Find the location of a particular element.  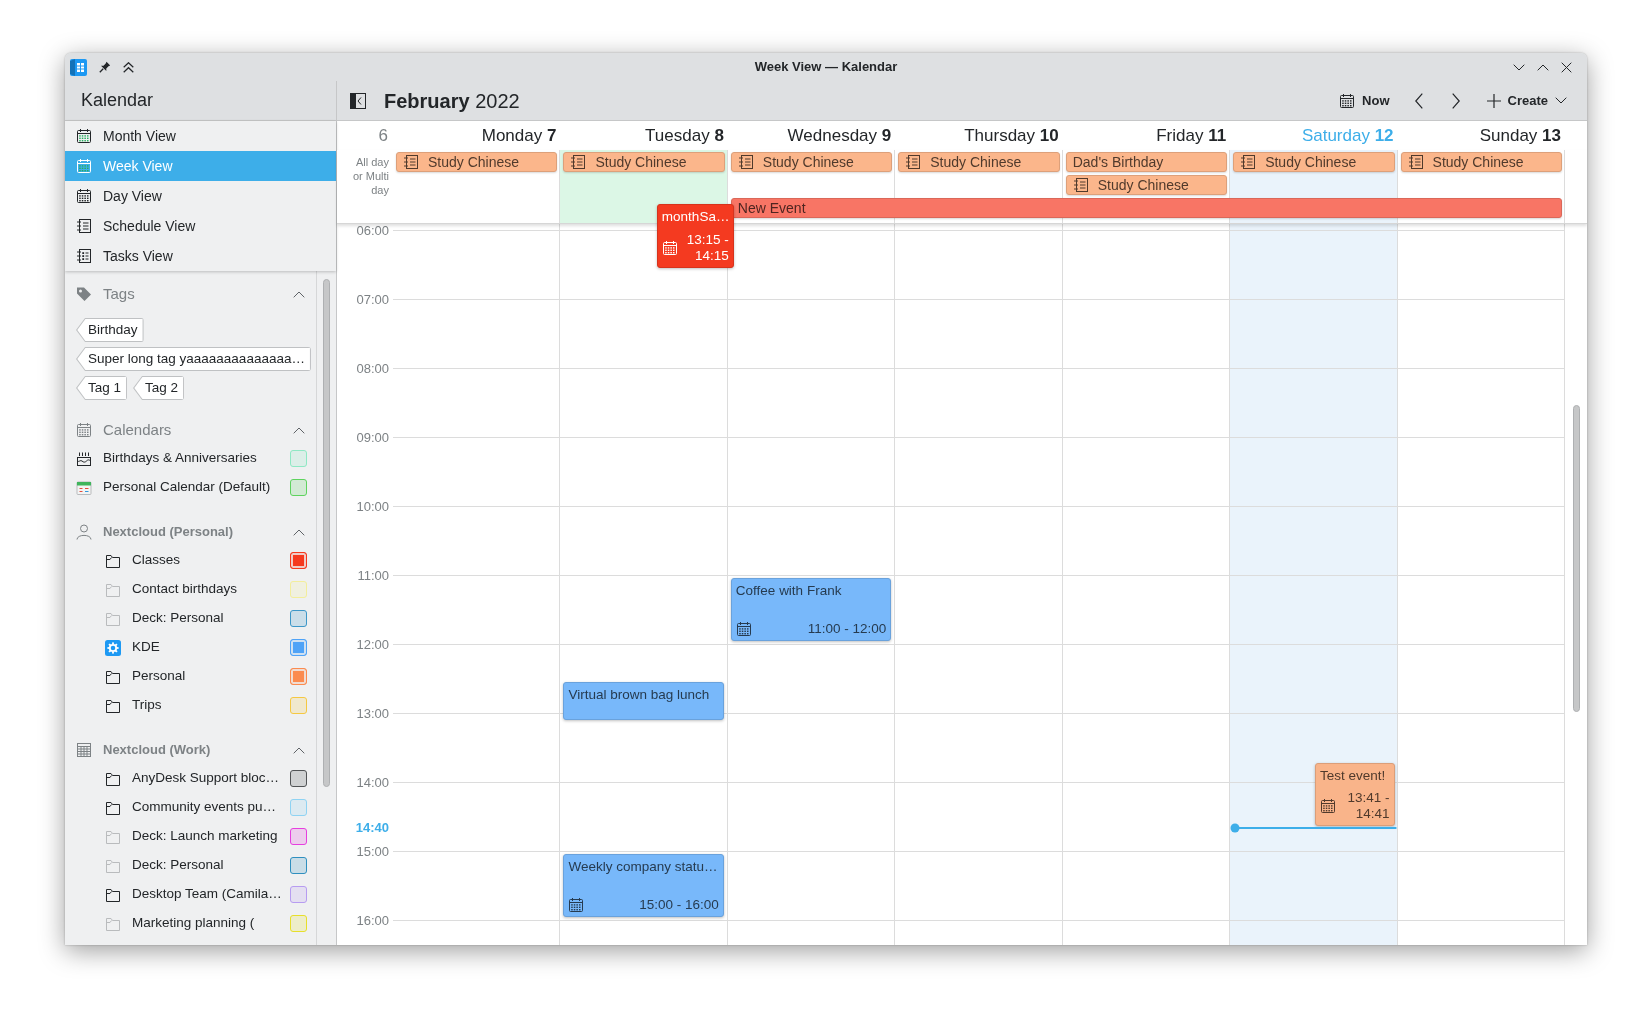

hour-label: 11:00 is located at coordinates (373, 576).